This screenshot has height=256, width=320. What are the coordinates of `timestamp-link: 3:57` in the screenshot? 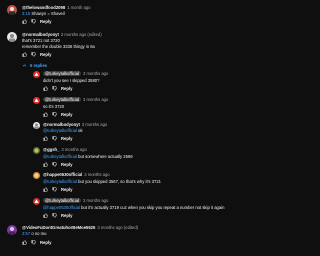 It's located at (26, 233).